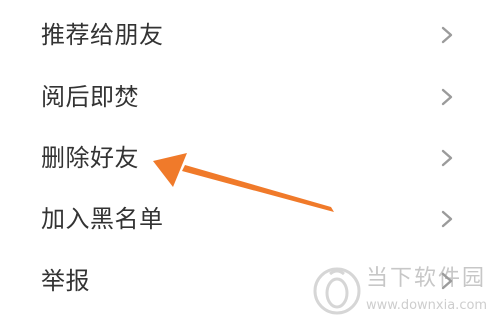  What do you see at coordinates (427, 305) in the screenshot?
I see `watermark-url: www.downxia.com` at bounding box center [427, 305].